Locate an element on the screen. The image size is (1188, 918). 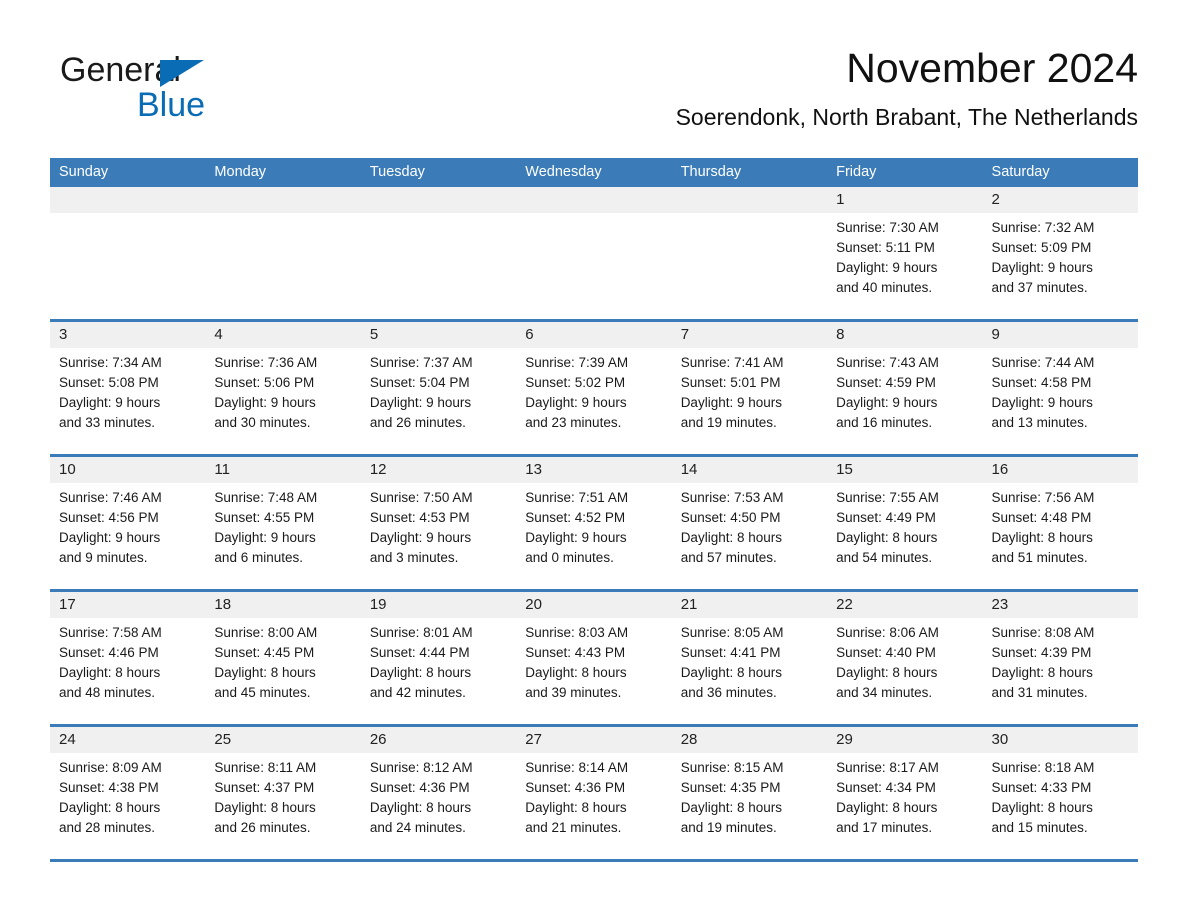
weekday-header-thursday: Thursday is located at coordinates (711, 172).